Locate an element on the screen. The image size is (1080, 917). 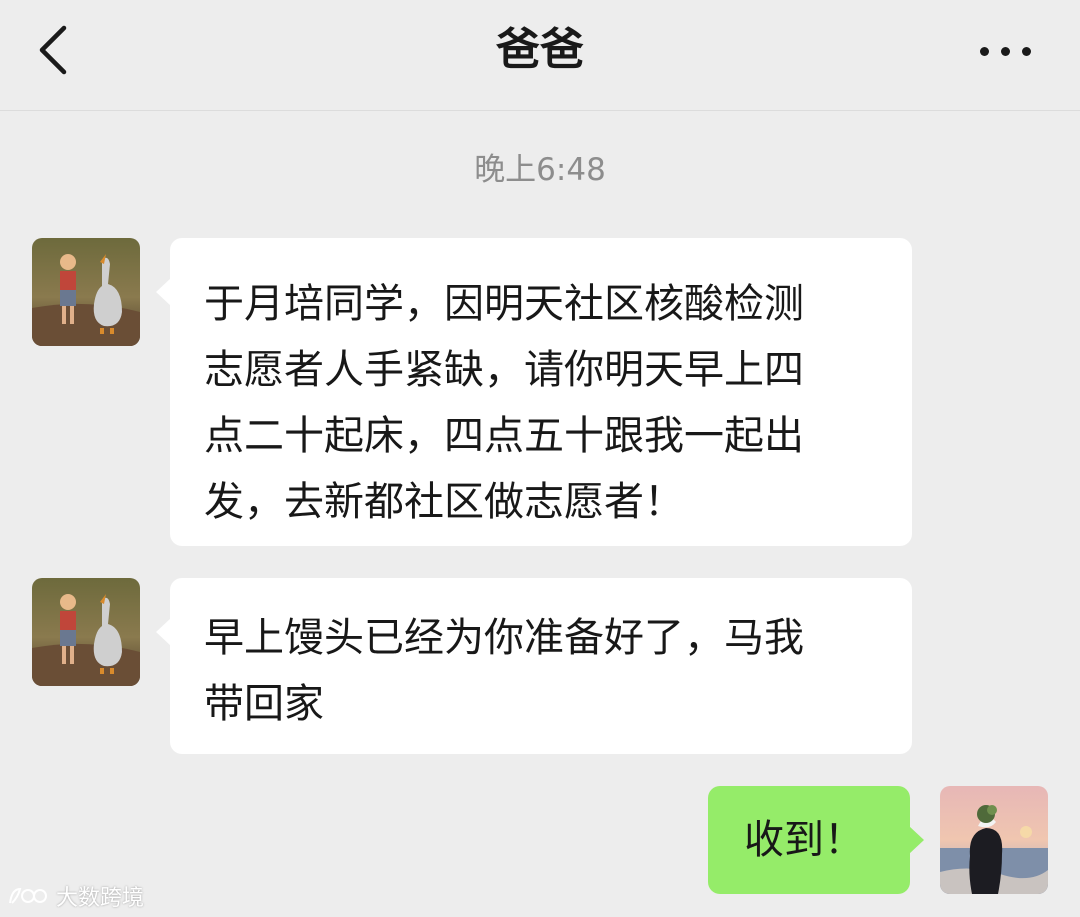
message-bubble-outgoing: 收到！ is located at coordinates (816, 840).